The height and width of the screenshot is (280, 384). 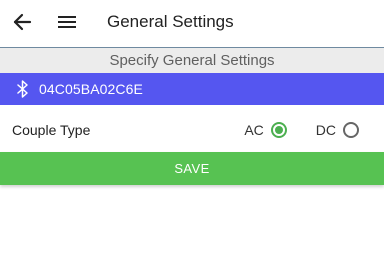 I want to click on device-id: 04C05BA02C6E, so click(x=91, y=89).